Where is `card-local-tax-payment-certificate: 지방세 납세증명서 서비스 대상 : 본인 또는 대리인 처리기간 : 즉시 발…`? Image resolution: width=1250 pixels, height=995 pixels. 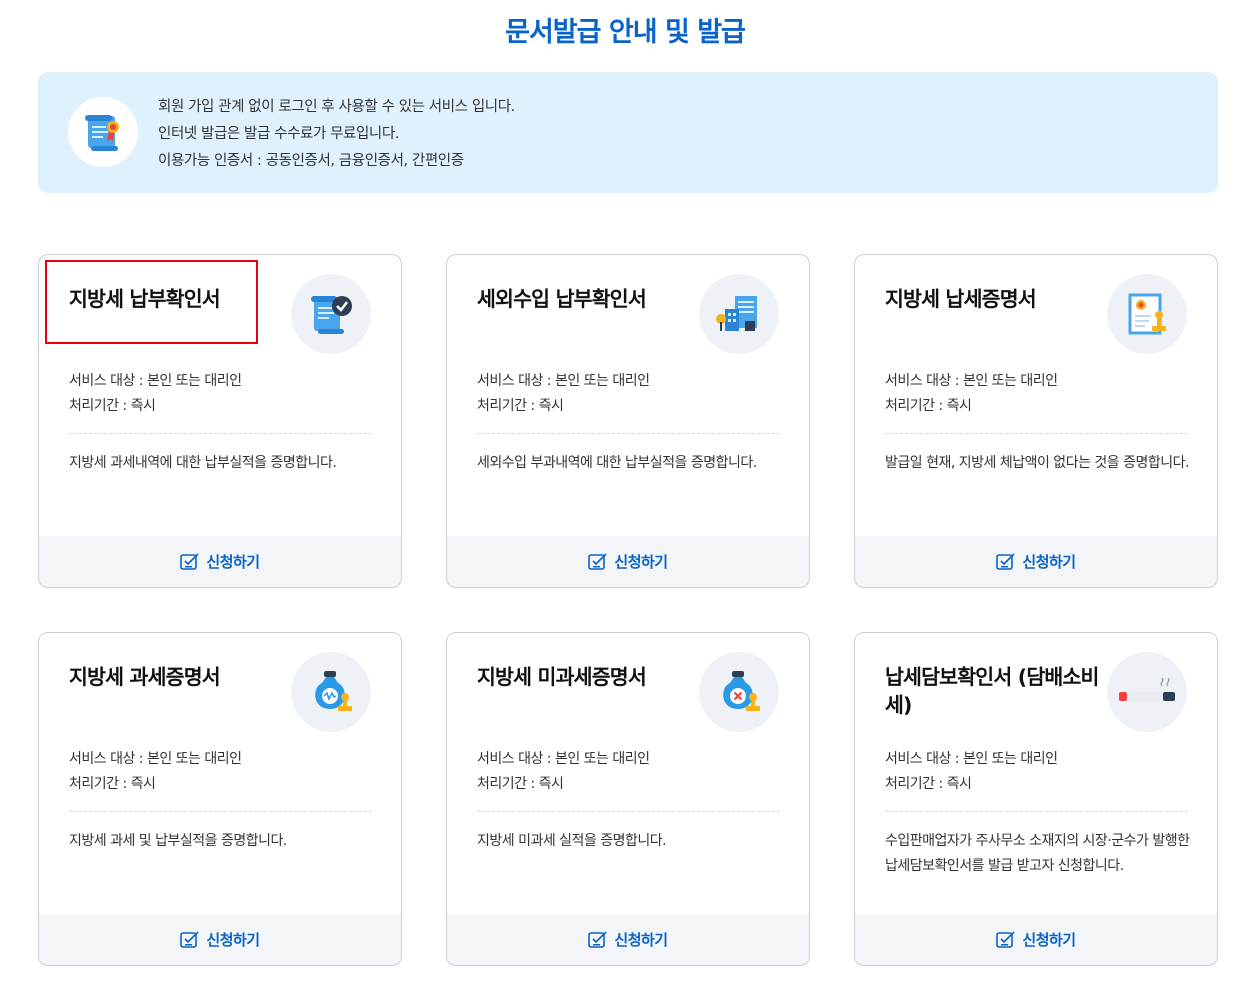
card-local-tax-payment-certificate: 지방세 납세증명서 서비스 대상 : 본인 또는 대리인 처리기간 : 즉시 발… is located at coordinates (1036, 421).